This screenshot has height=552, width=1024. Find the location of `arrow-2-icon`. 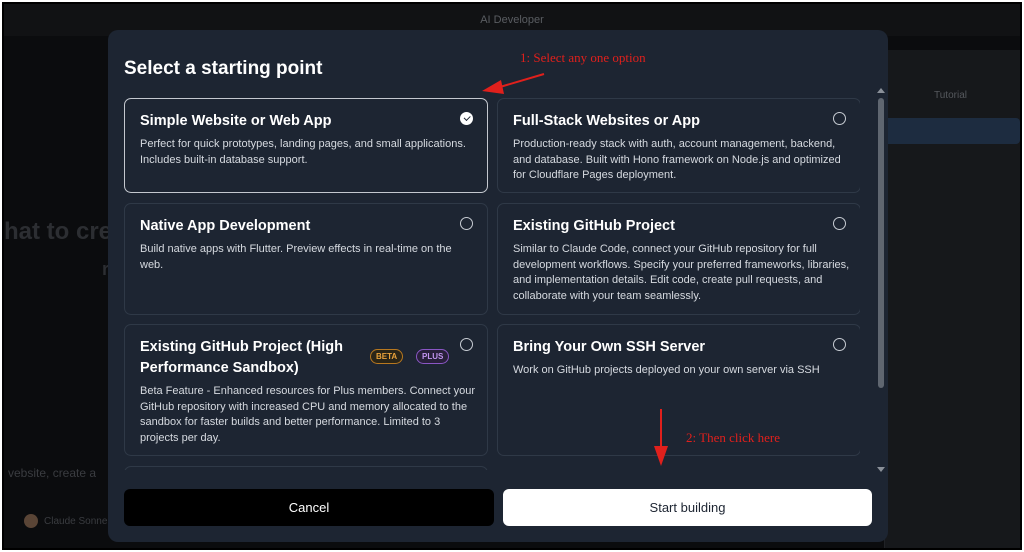

arrow-2-icon is located at coordinates (661, 437).